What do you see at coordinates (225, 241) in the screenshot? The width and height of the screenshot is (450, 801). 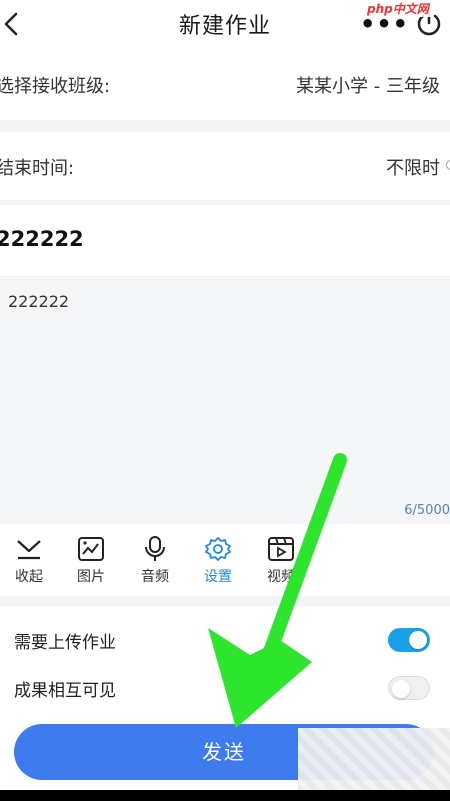 I see `homework-title-field: 222222` at bounding box center [225, 241].